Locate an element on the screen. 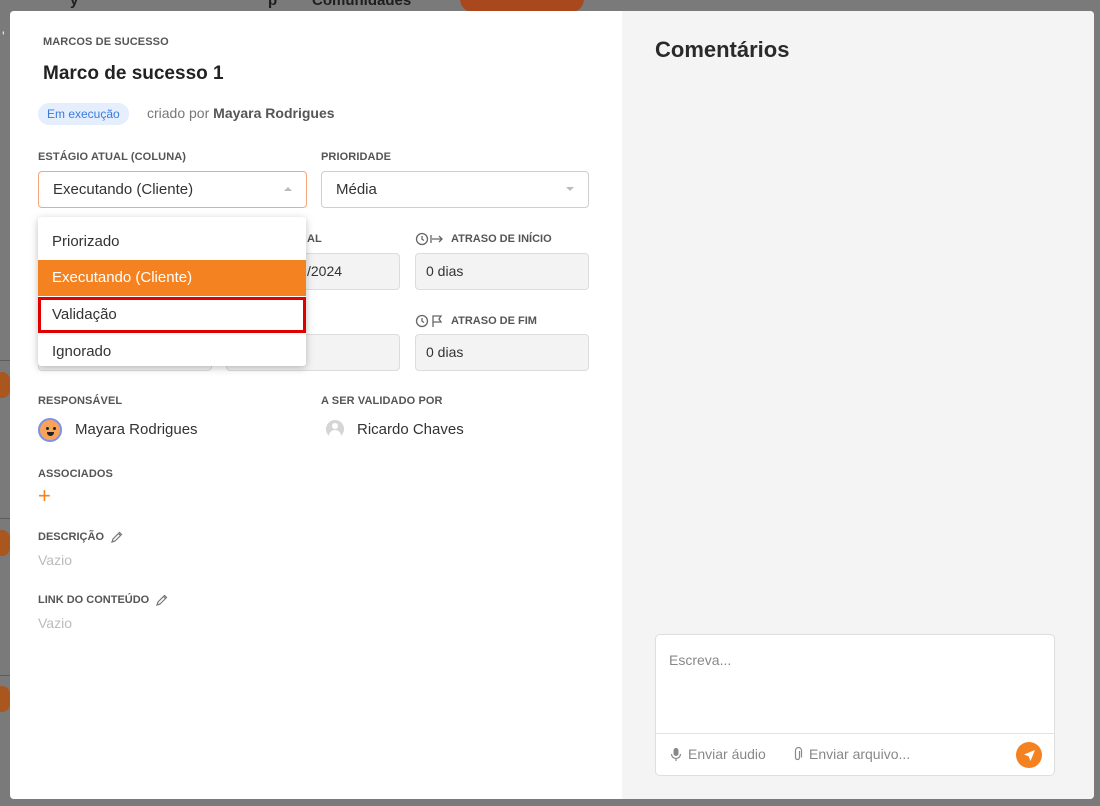  stage-label: ESTÁGIO ATUAL (COLUNA) is located at coordinates (112, 157).